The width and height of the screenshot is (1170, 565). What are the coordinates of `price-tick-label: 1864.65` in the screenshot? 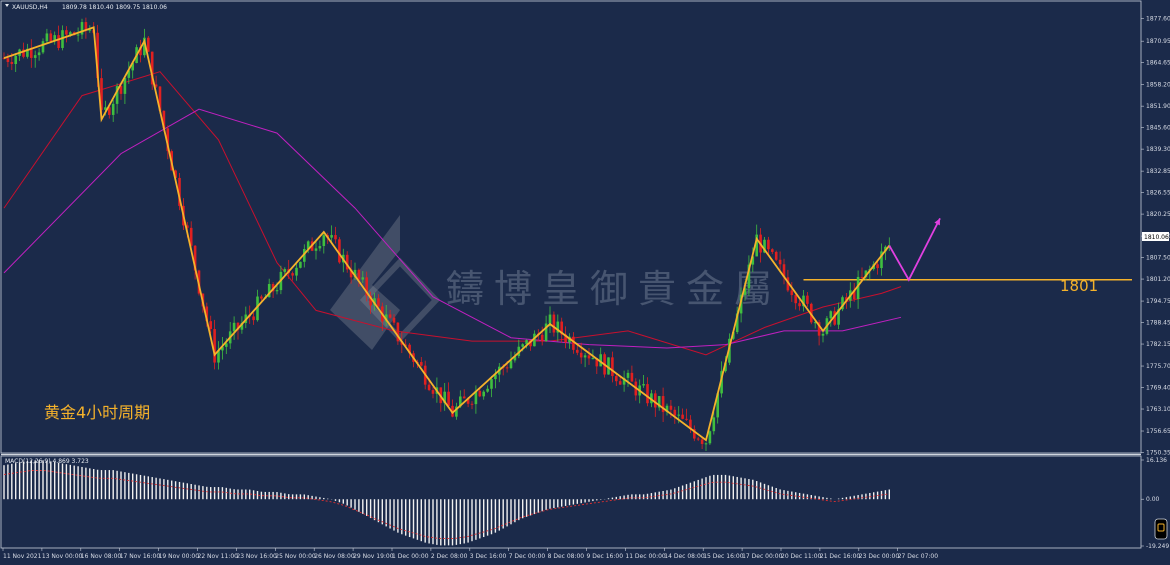 It's located at (1158, 63).